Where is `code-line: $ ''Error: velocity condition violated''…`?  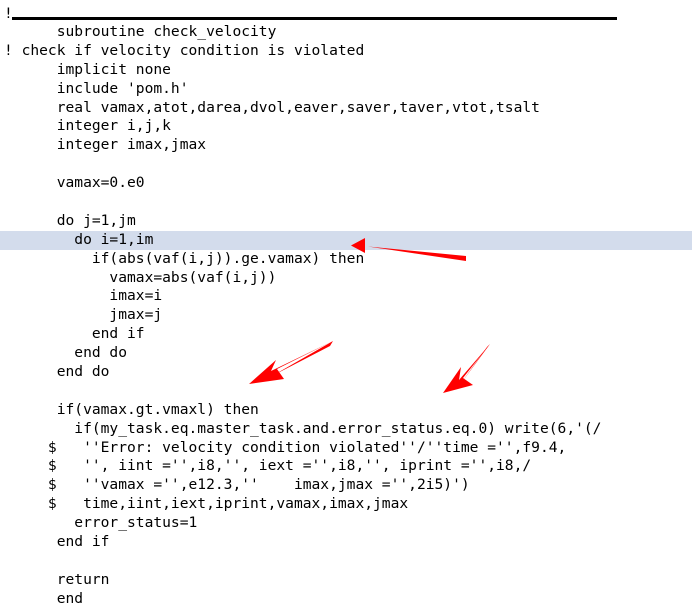
code-line: $ ''Error: velocity condition violated''… is located at coordinates (285, 447).